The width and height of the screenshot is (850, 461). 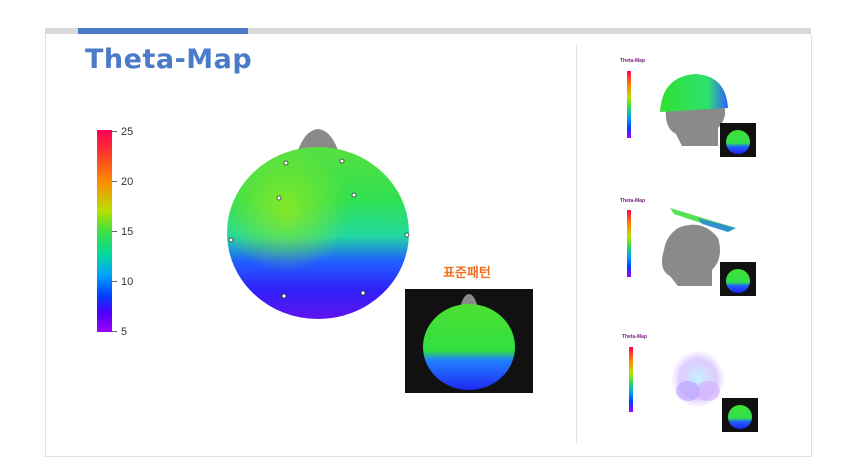 I want to click on standard-pattern-map, so click(x=469, y=342).